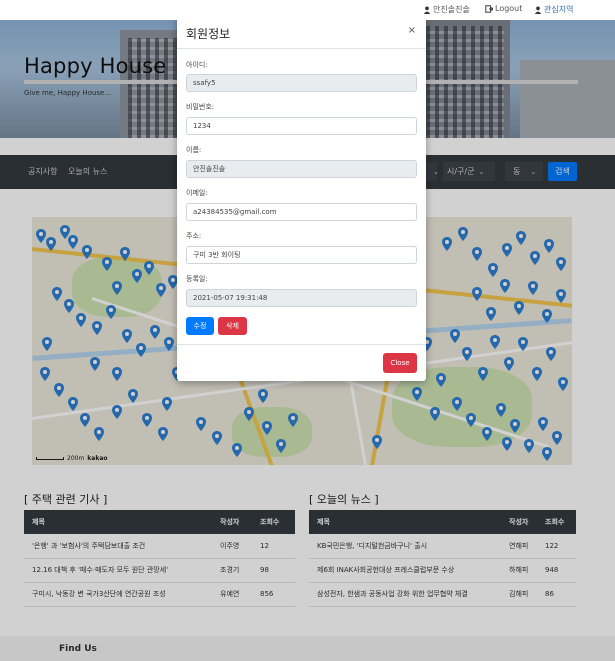 The height and width of the screenshot is (661, 615). Describe the element at coordinates (301, 344) in the screenshot. I see `modal-footer-divider` at that location.